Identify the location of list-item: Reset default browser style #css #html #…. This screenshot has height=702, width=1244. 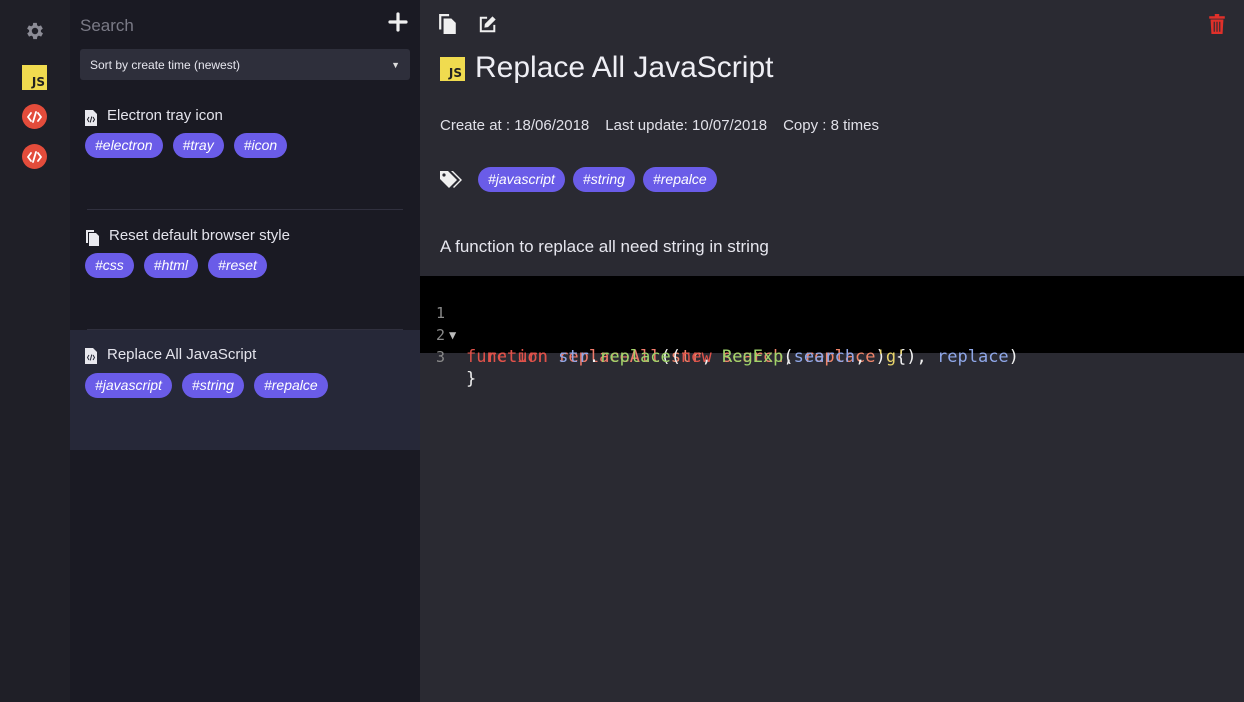
(245, 280).